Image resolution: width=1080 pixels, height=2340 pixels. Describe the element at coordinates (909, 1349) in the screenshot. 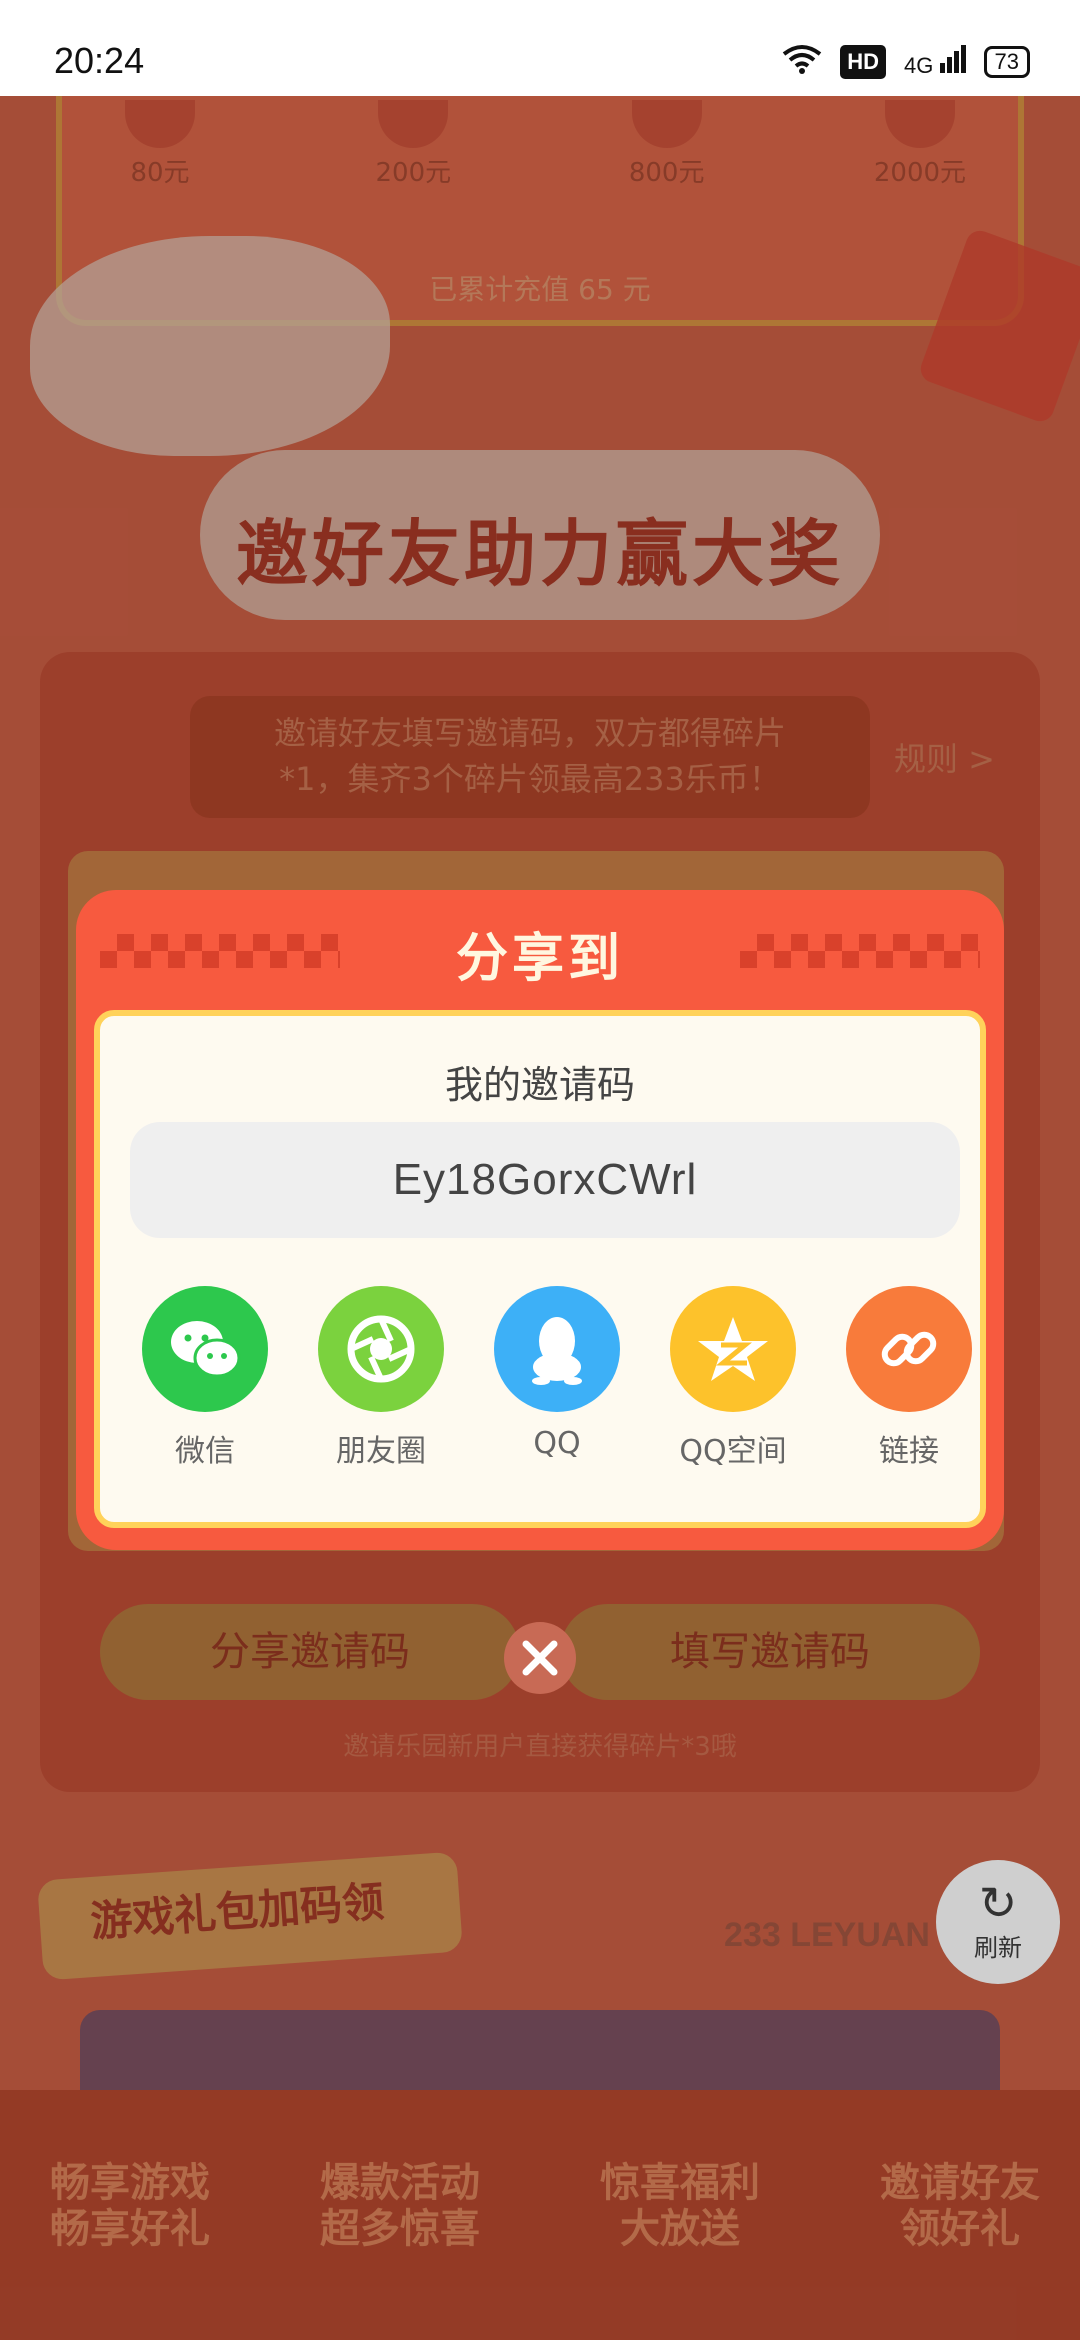

I see `link-icon` at that location.